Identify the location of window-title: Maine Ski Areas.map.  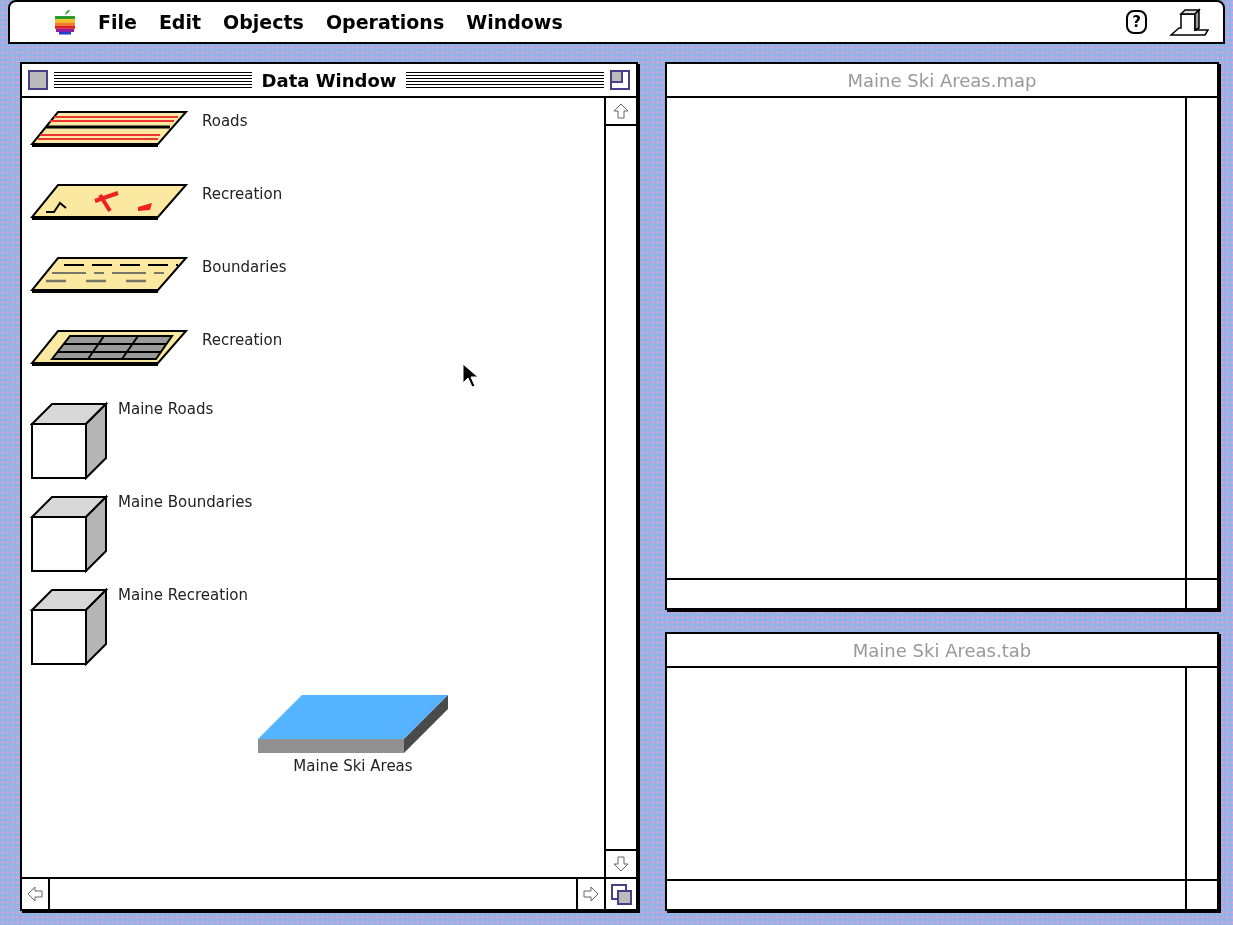
(942, 80).